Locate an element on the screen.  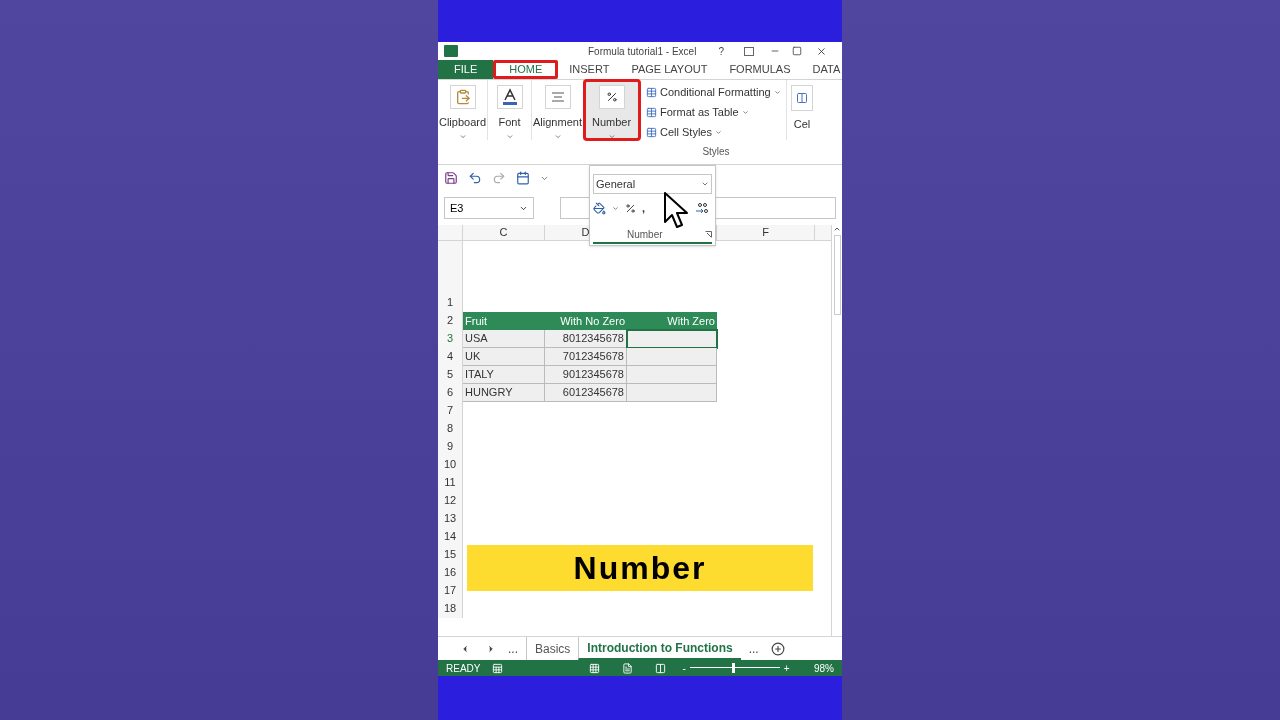
table-cell: USA is located at coordinates (504, 339).